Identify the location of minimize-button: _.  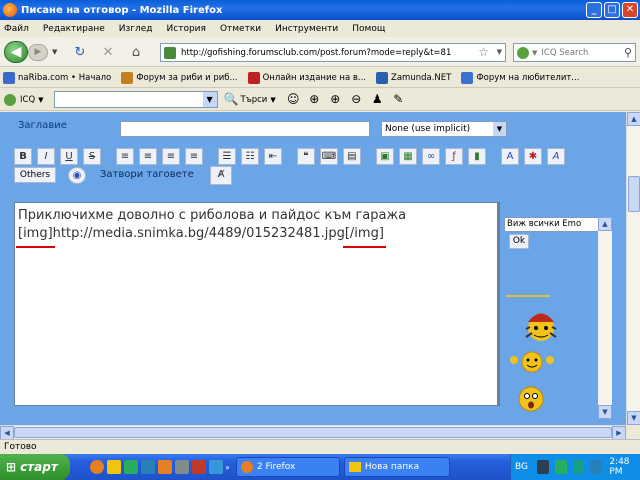
(594, 10).